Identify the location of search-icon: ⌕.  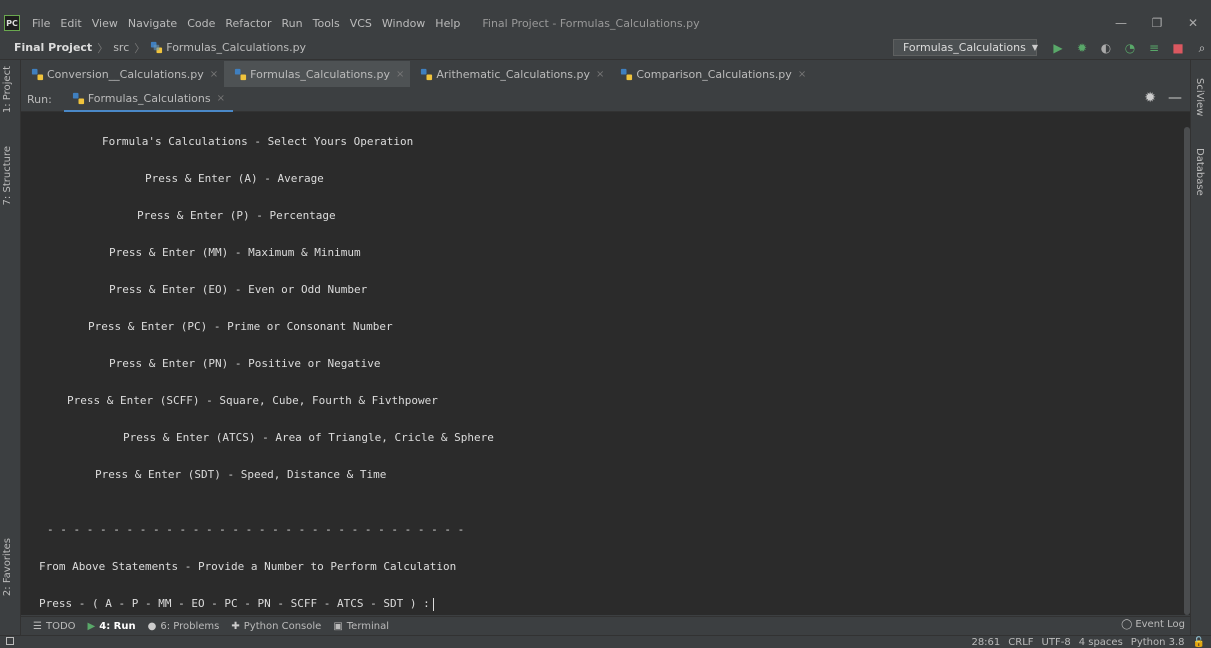
(1201, 48).